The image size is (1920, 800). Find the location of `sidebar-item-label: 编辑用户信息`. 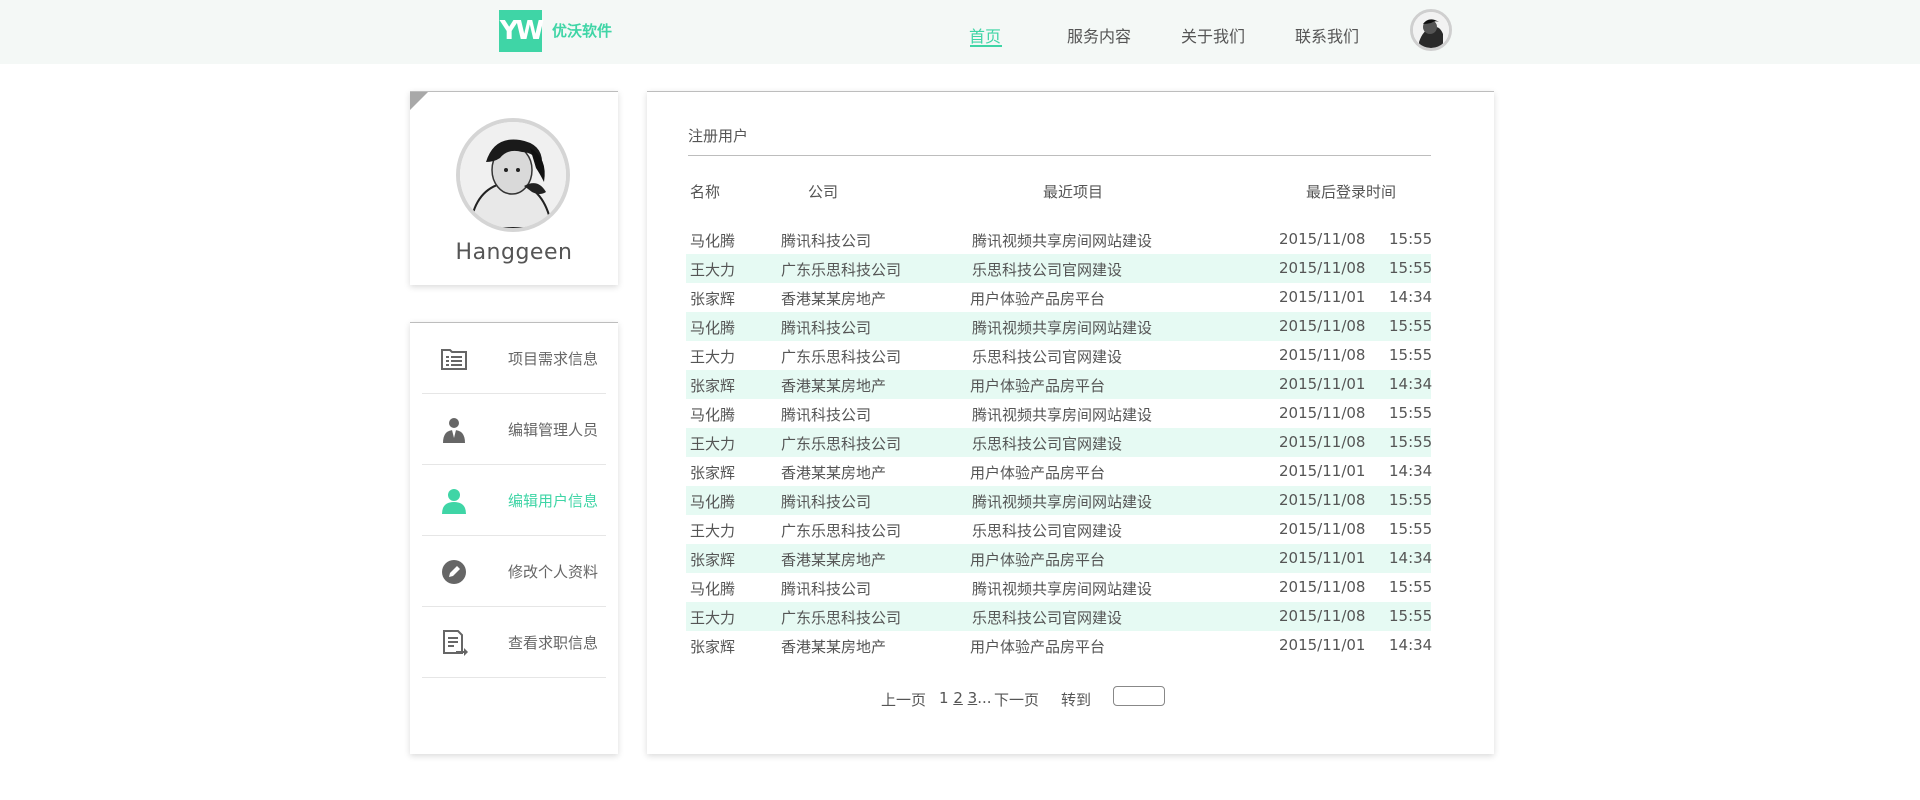

sidebar-item-label: 编辑用户信息 is located at coordinates (553, 501).